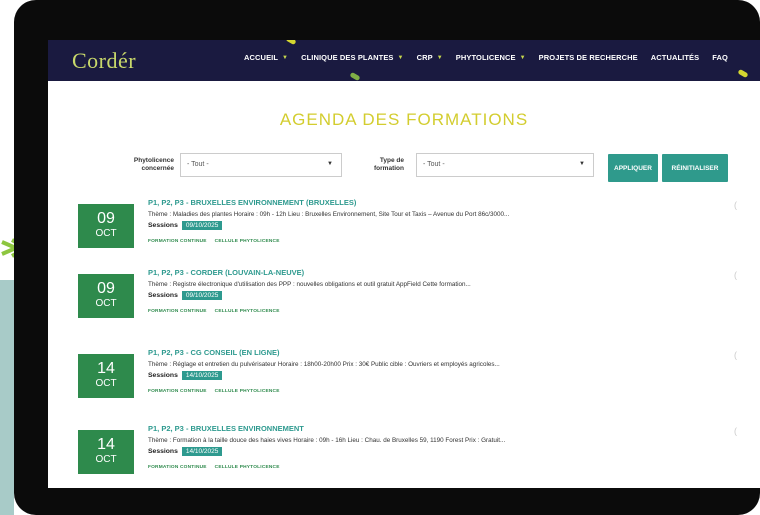 This screenshot has width=760, height=515. Describe the element at coordinates (347, 57) in the screenshot. I see `nav-item-label: CLINIQUE DES PLANTES` at that location.